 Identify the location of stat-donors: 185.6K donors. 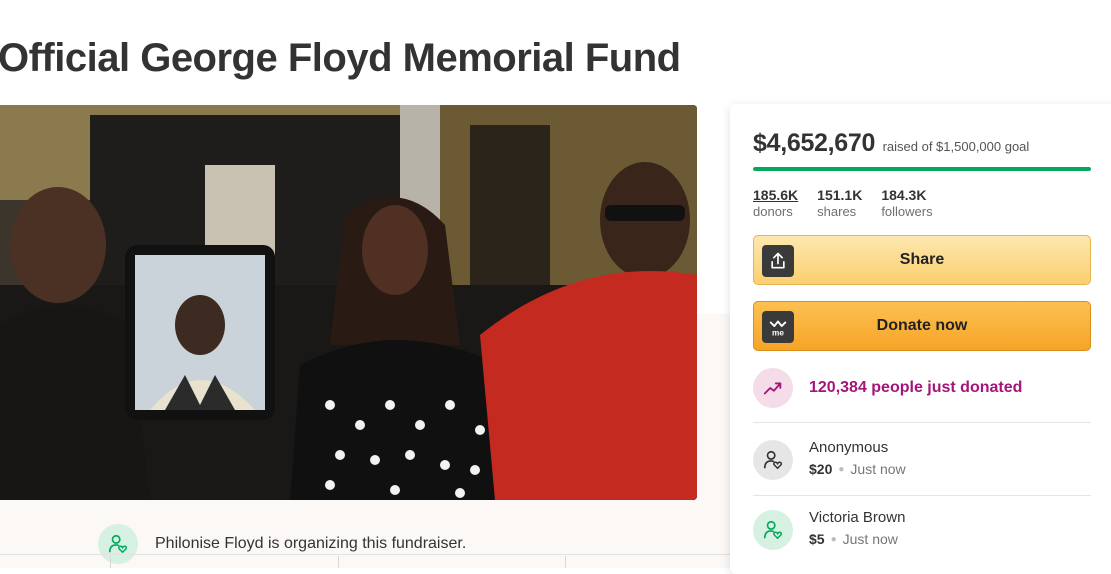
(775, 204).